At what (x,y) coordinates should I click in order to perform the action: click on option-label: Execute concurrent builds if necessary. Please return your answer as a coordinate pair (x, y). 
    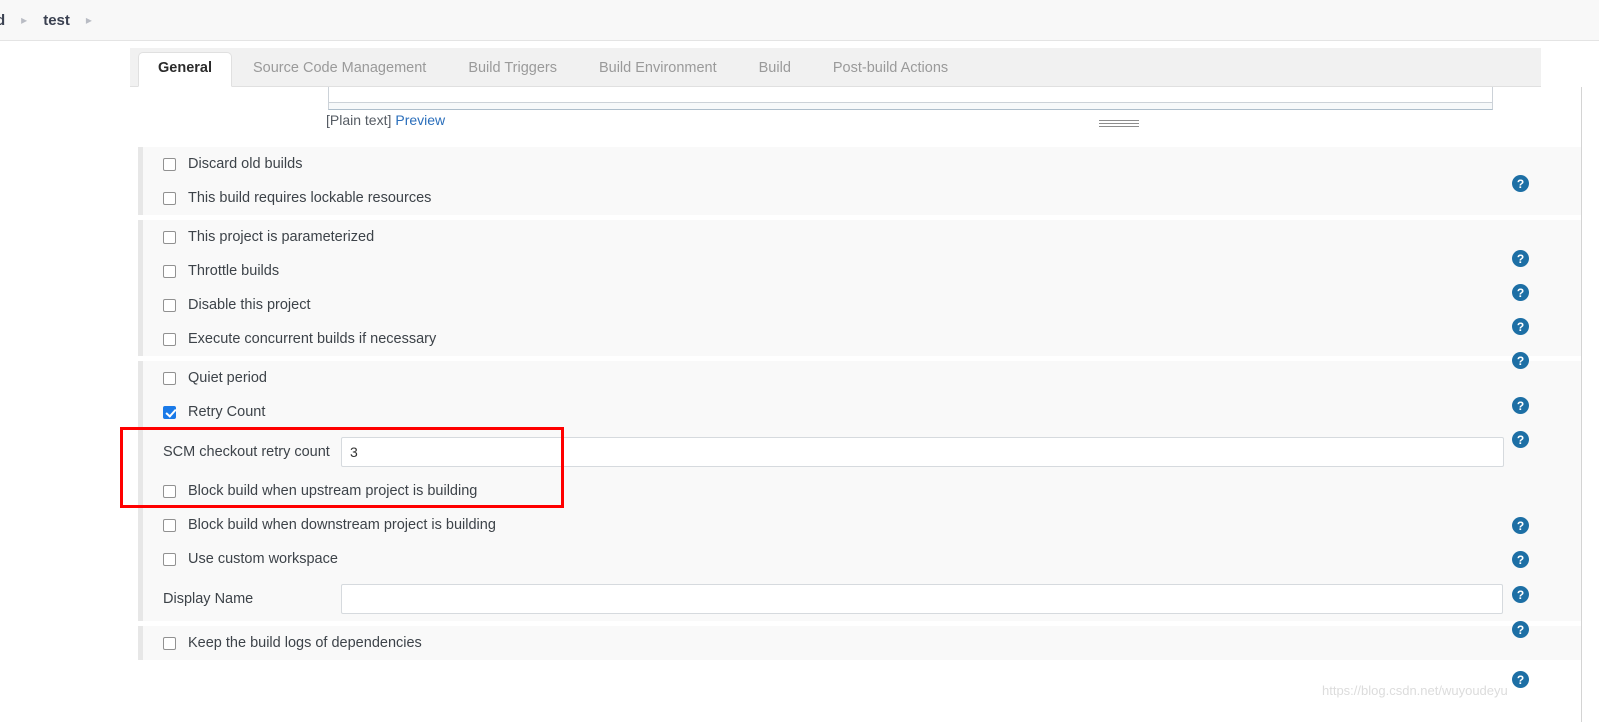
    Looking at the image, I should click on (312, 338).